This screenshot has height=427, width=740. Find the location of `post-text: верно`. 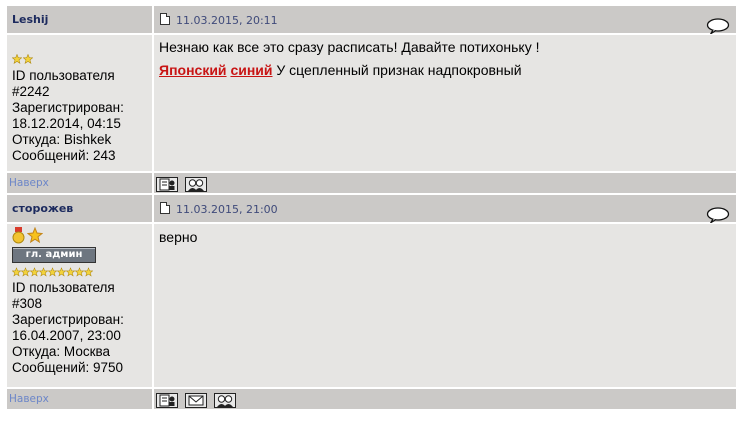

post-text: верно is located at coordinates (178, 237).